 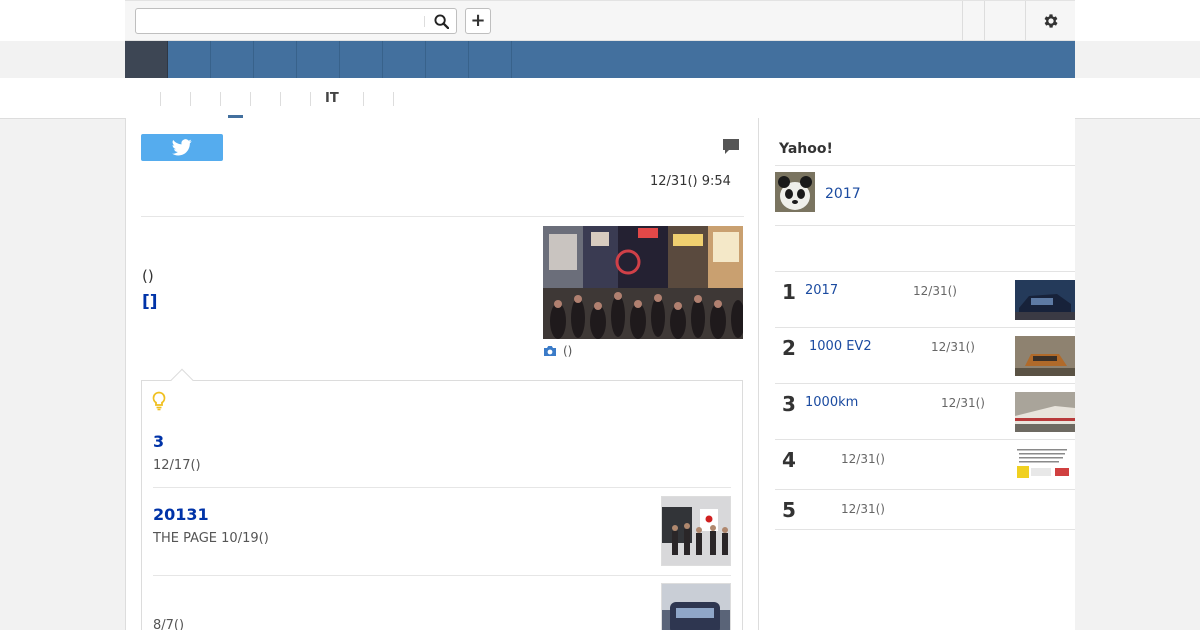 I want to click on comment-icon, so click(x=731, y=146).